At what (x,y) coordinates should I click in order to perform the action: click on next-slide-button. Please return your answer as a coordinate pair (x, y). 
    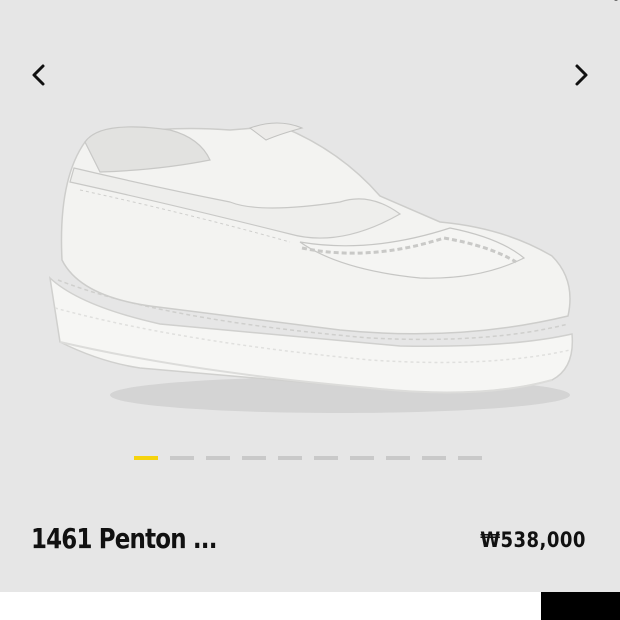
    Looking at the image, I should click on (581, 75).